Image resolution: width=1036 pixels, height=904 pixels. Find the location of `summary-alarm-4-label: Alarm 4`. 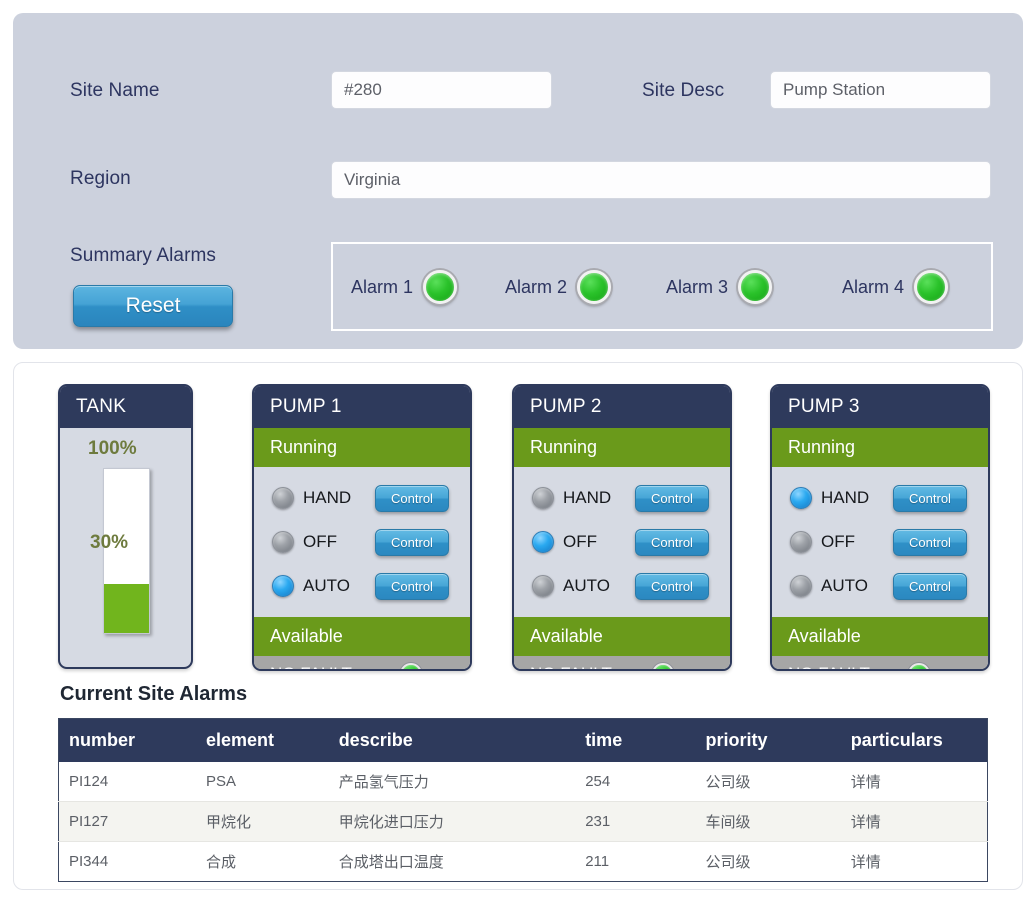

summary-alarm-4-label: Alarm 4 is located at coordinates (873, 286).